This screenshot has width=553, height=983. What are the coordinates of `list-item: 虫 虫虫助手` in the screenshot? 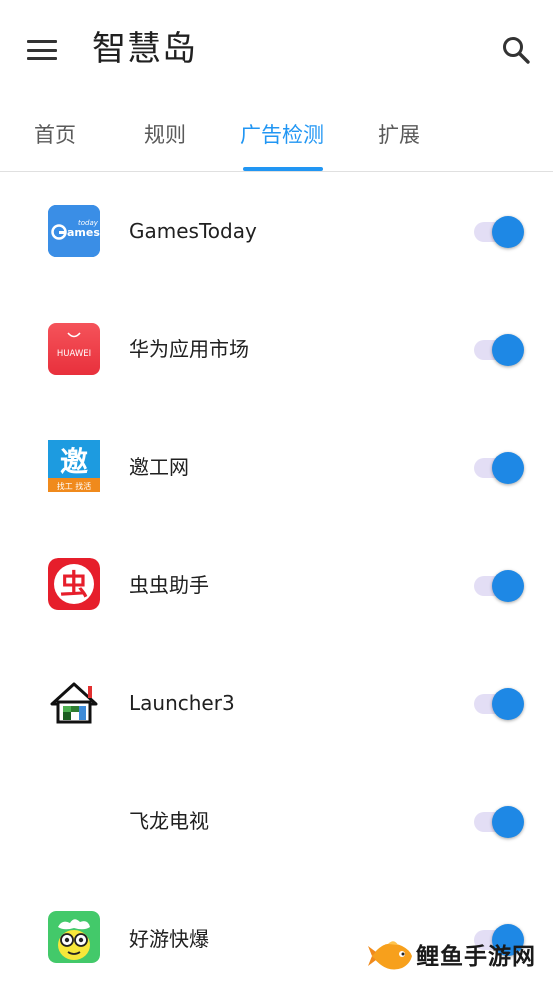 It's located at (276, 585).